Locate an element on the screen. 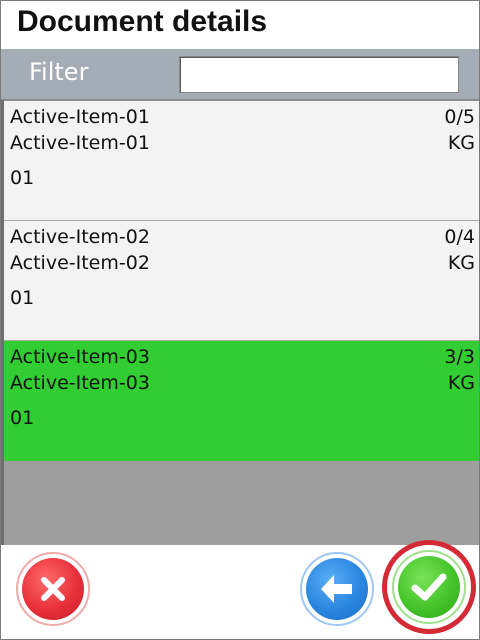 The height and width of the screenshot is (640, 480). close-icon is located at coordinates (53, 589).